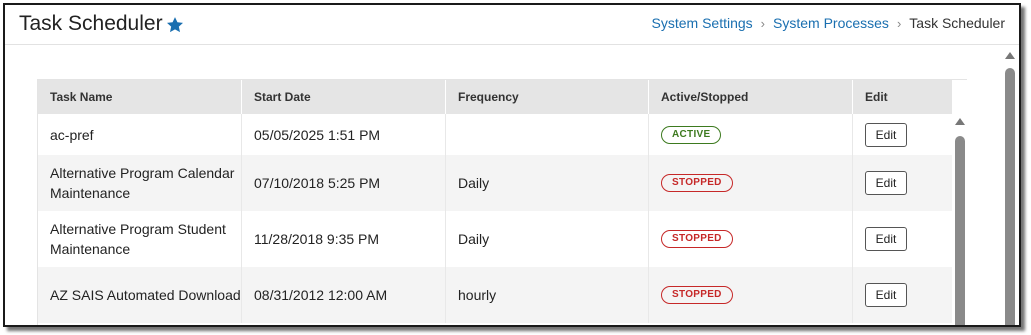 The width and height of the screenshot is (1031, 335). Describe the element at coordinates (344, 183) in the screenshot. I see `start-date-cell: 07/10/2018 5:25 PM` at that location.